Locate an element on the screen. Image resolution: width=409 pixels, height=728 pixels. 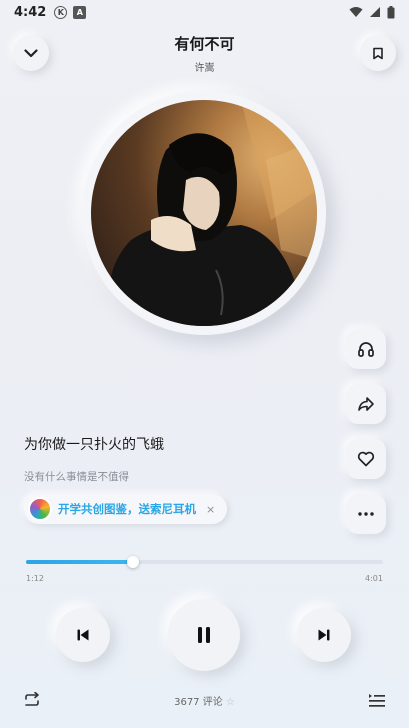
palette-icon is located at coordinates (40, 509).